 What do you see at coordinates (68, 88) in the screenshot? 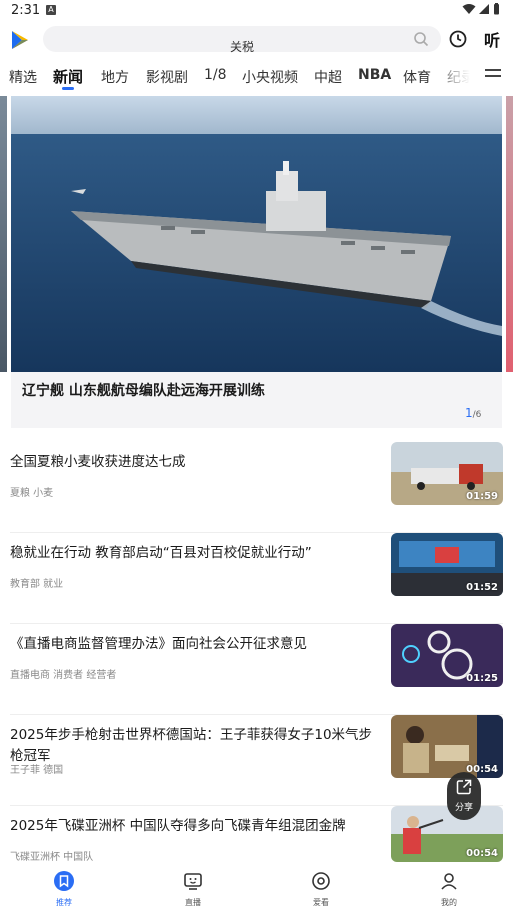
I see `active-tab-indicator` at bounding box center [68, 88].